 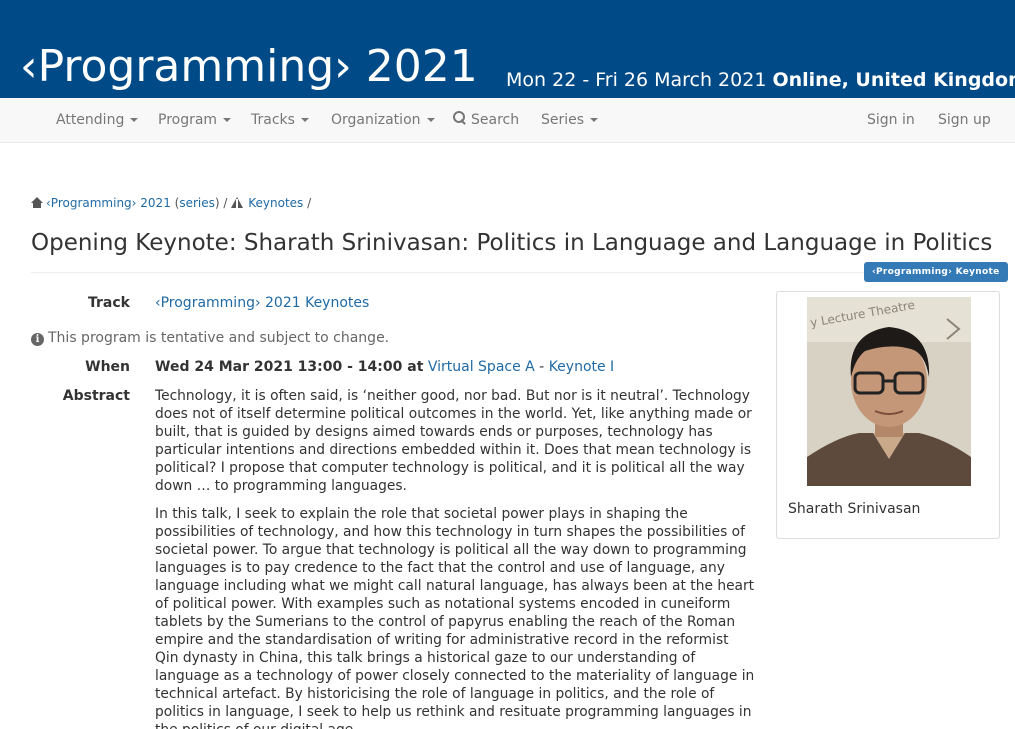 What do you see at coordinates (495, 120) in the screenshot?
I see `nav-search-label: Search` at bounding box center [495, 120].